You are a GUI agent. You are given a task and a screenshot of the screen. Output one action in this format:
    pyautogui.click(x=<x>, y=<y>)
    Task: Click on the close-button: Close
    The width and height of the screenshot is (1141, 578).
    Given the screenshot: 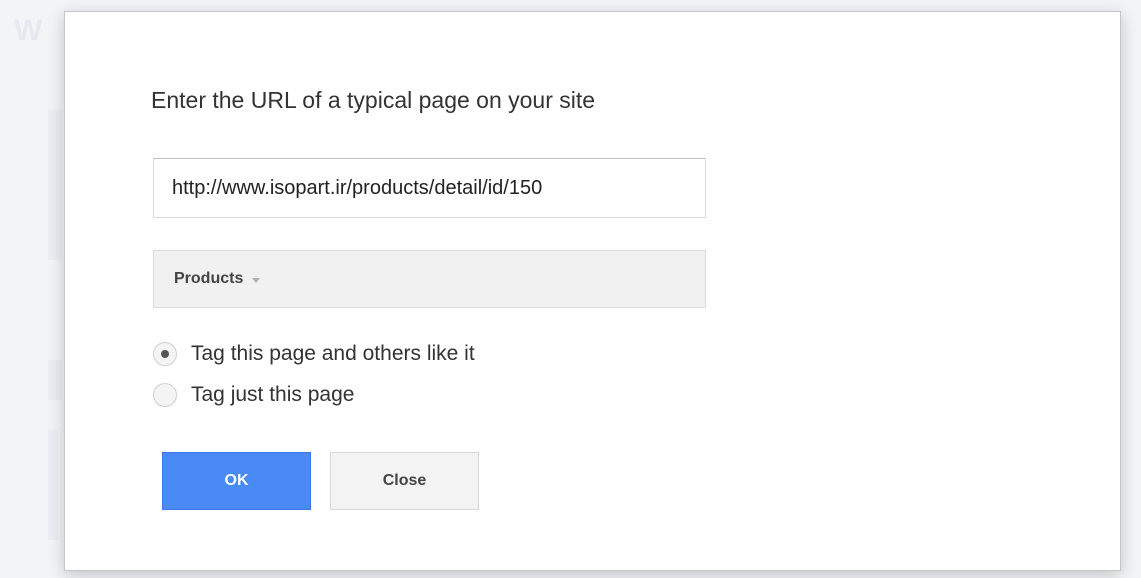 What is the action you would take?
    pyautogui.click(x=404, y=481)
    